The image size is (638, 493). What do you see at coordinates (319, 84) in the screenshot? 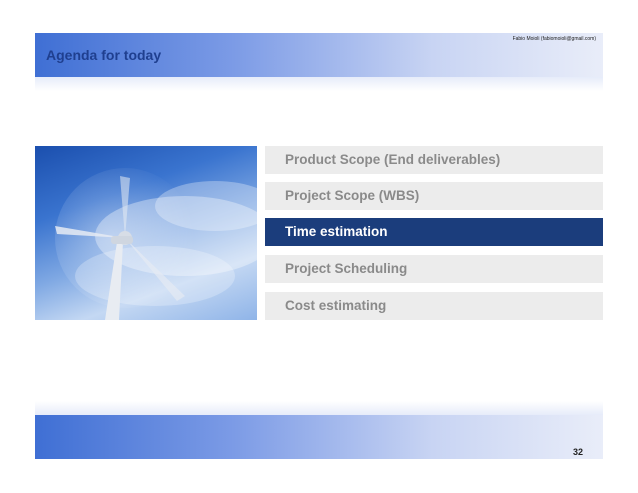
I see `header-fade` at bounding box center [319, 84].